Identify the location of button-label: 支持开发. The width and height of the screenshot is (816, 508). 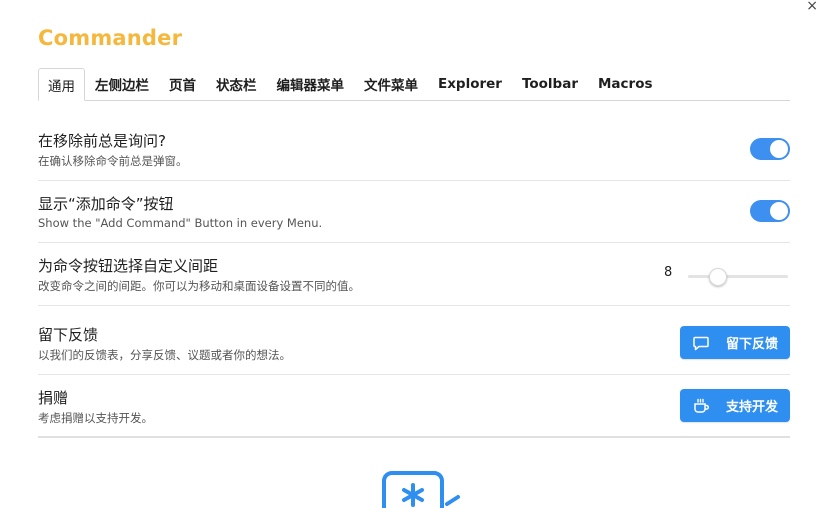
(752, 407).